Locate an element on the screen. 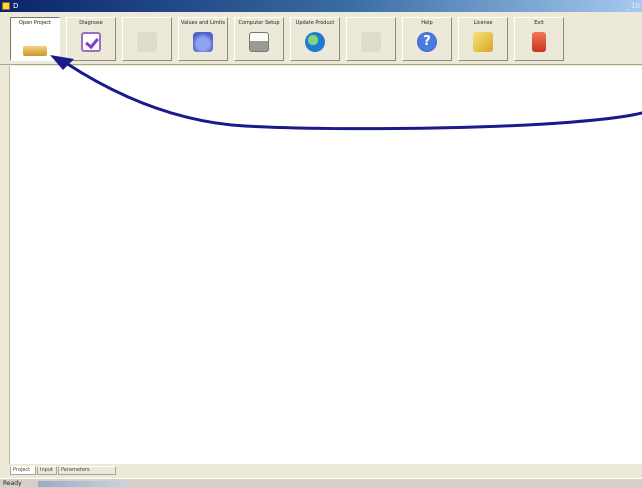  annotation-arrow-shaft is located at coordinates (353, 96).